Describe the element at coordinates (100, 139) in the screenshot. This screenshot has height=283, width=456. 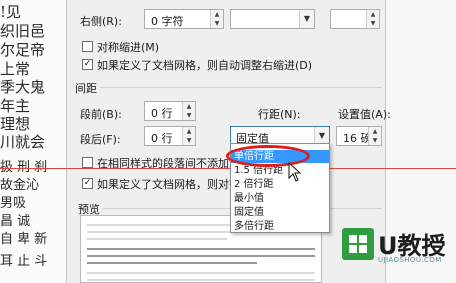
I see `space-after-label: 段后(F):` at that location.